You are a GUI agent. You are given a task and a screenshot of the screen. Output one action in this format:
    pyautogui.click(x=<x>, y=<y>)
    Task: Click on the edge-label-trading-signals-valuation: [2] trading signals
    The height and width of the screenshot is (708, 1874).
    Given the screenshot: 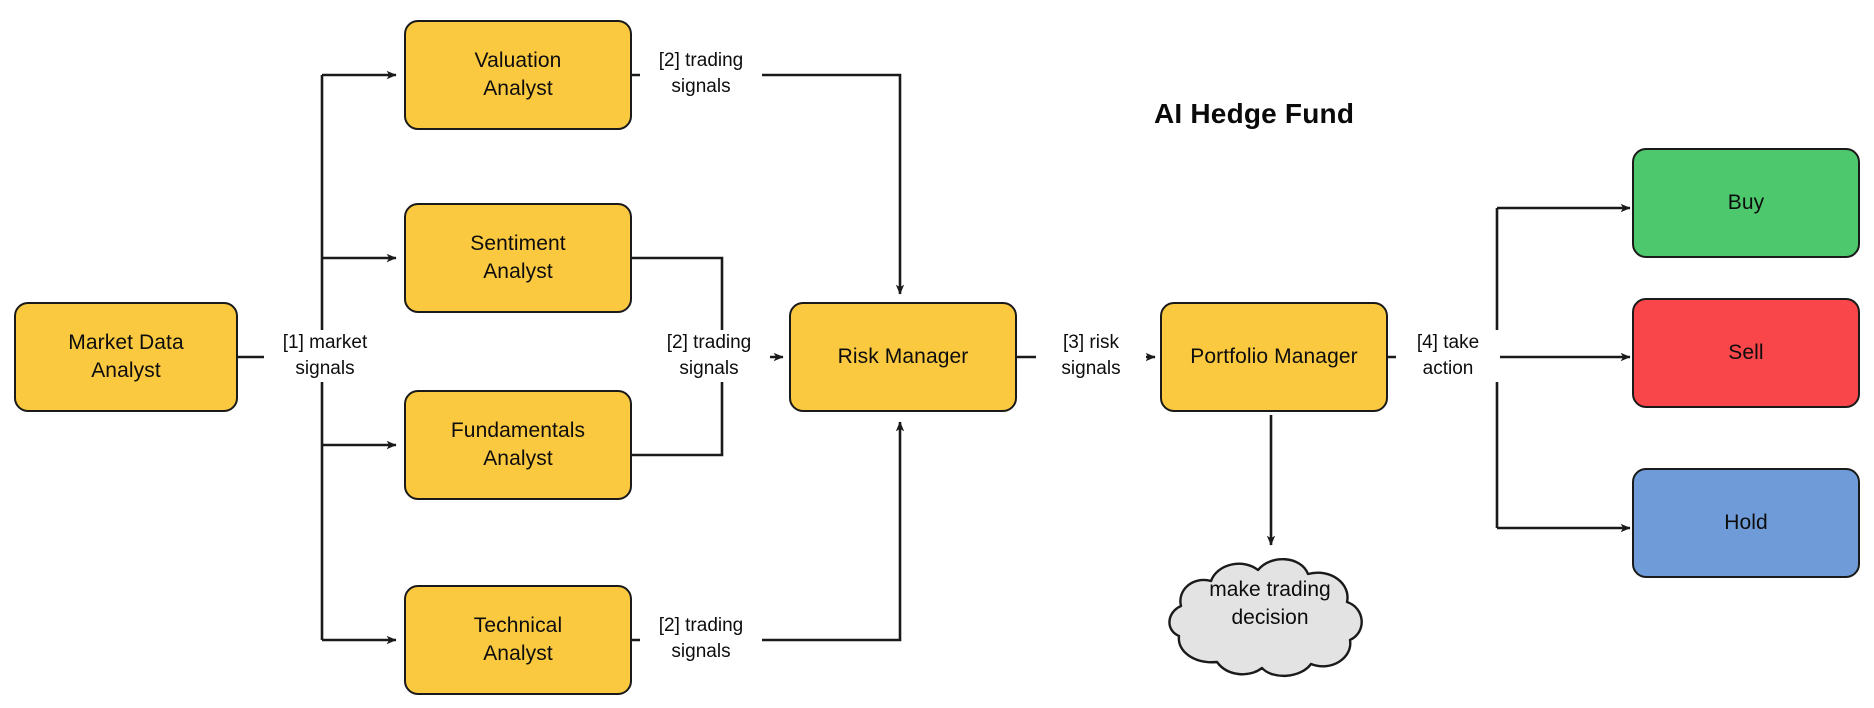 What is the action you would take?
    pyautogui.click(x=701, y=74)
    